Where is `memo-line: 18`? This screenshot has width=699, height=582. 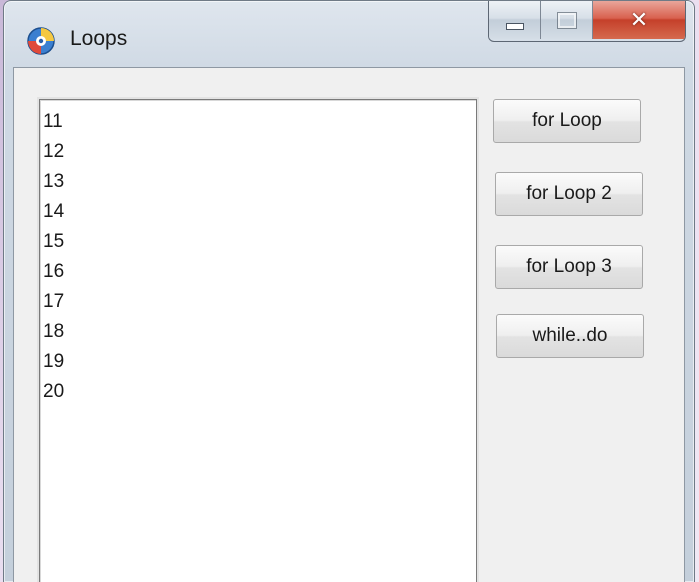 memo-line: 18 is located at coordinates (54, 331).